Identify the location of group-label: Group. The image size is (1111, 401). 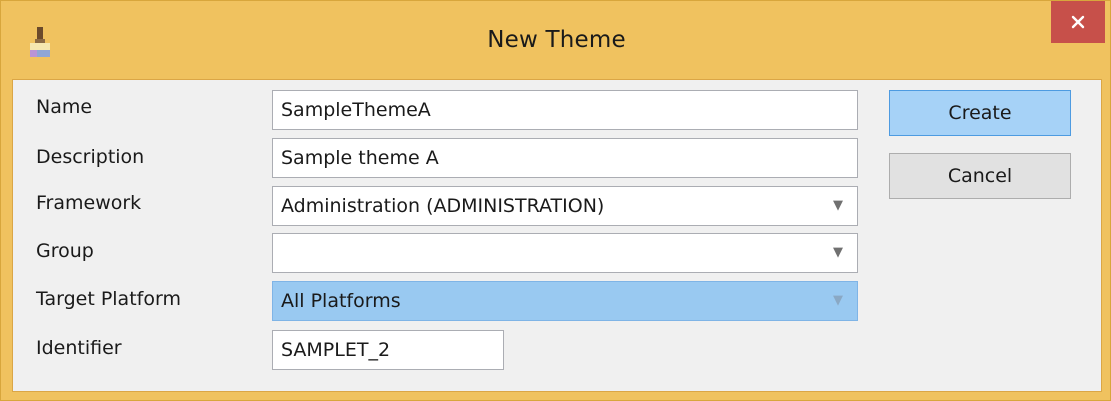
(65, 251).